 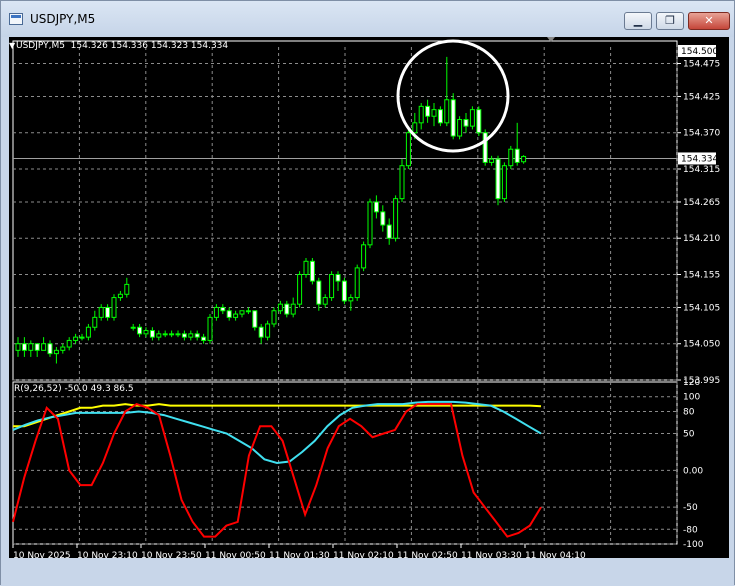 I want to click on indicator-tick-label: -100, so click(x=693, y=545).